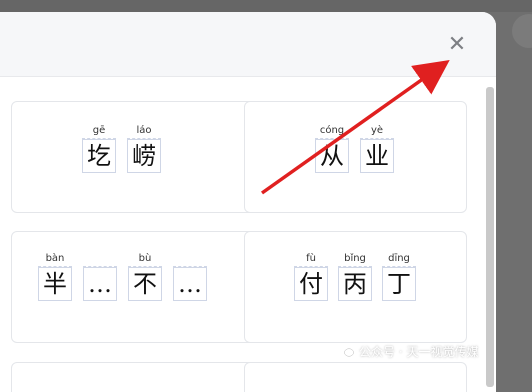 The width and height of the screenshot is (532, 392). I want to click on char-cell: yè 业, so click(377, 148).